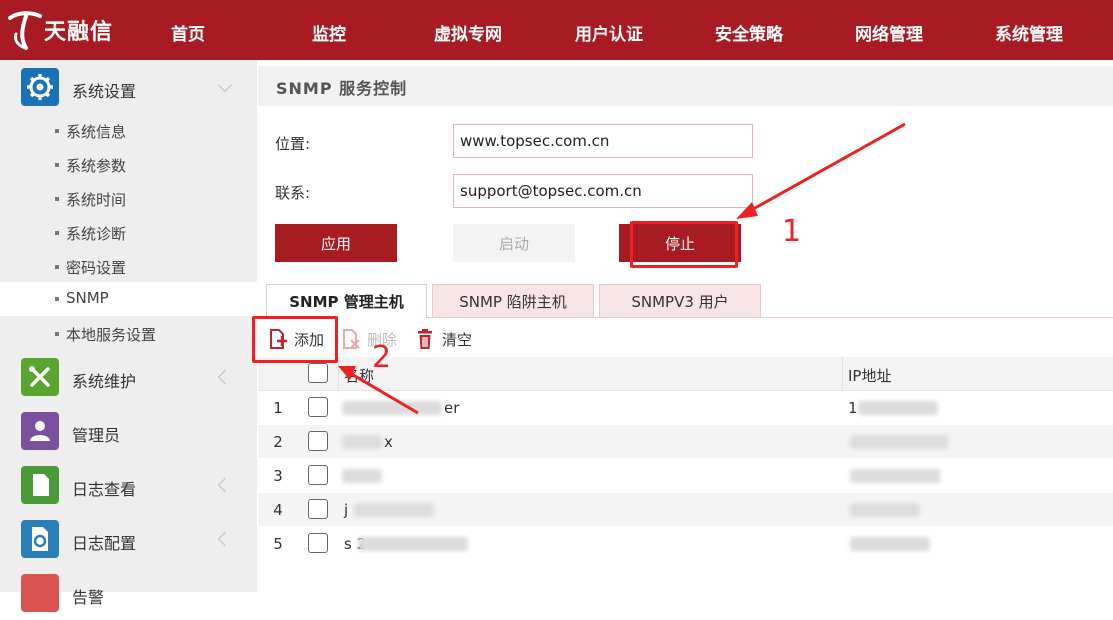 The image size is (1113, 620). I want to click on host-name: er, so click(452, 408).